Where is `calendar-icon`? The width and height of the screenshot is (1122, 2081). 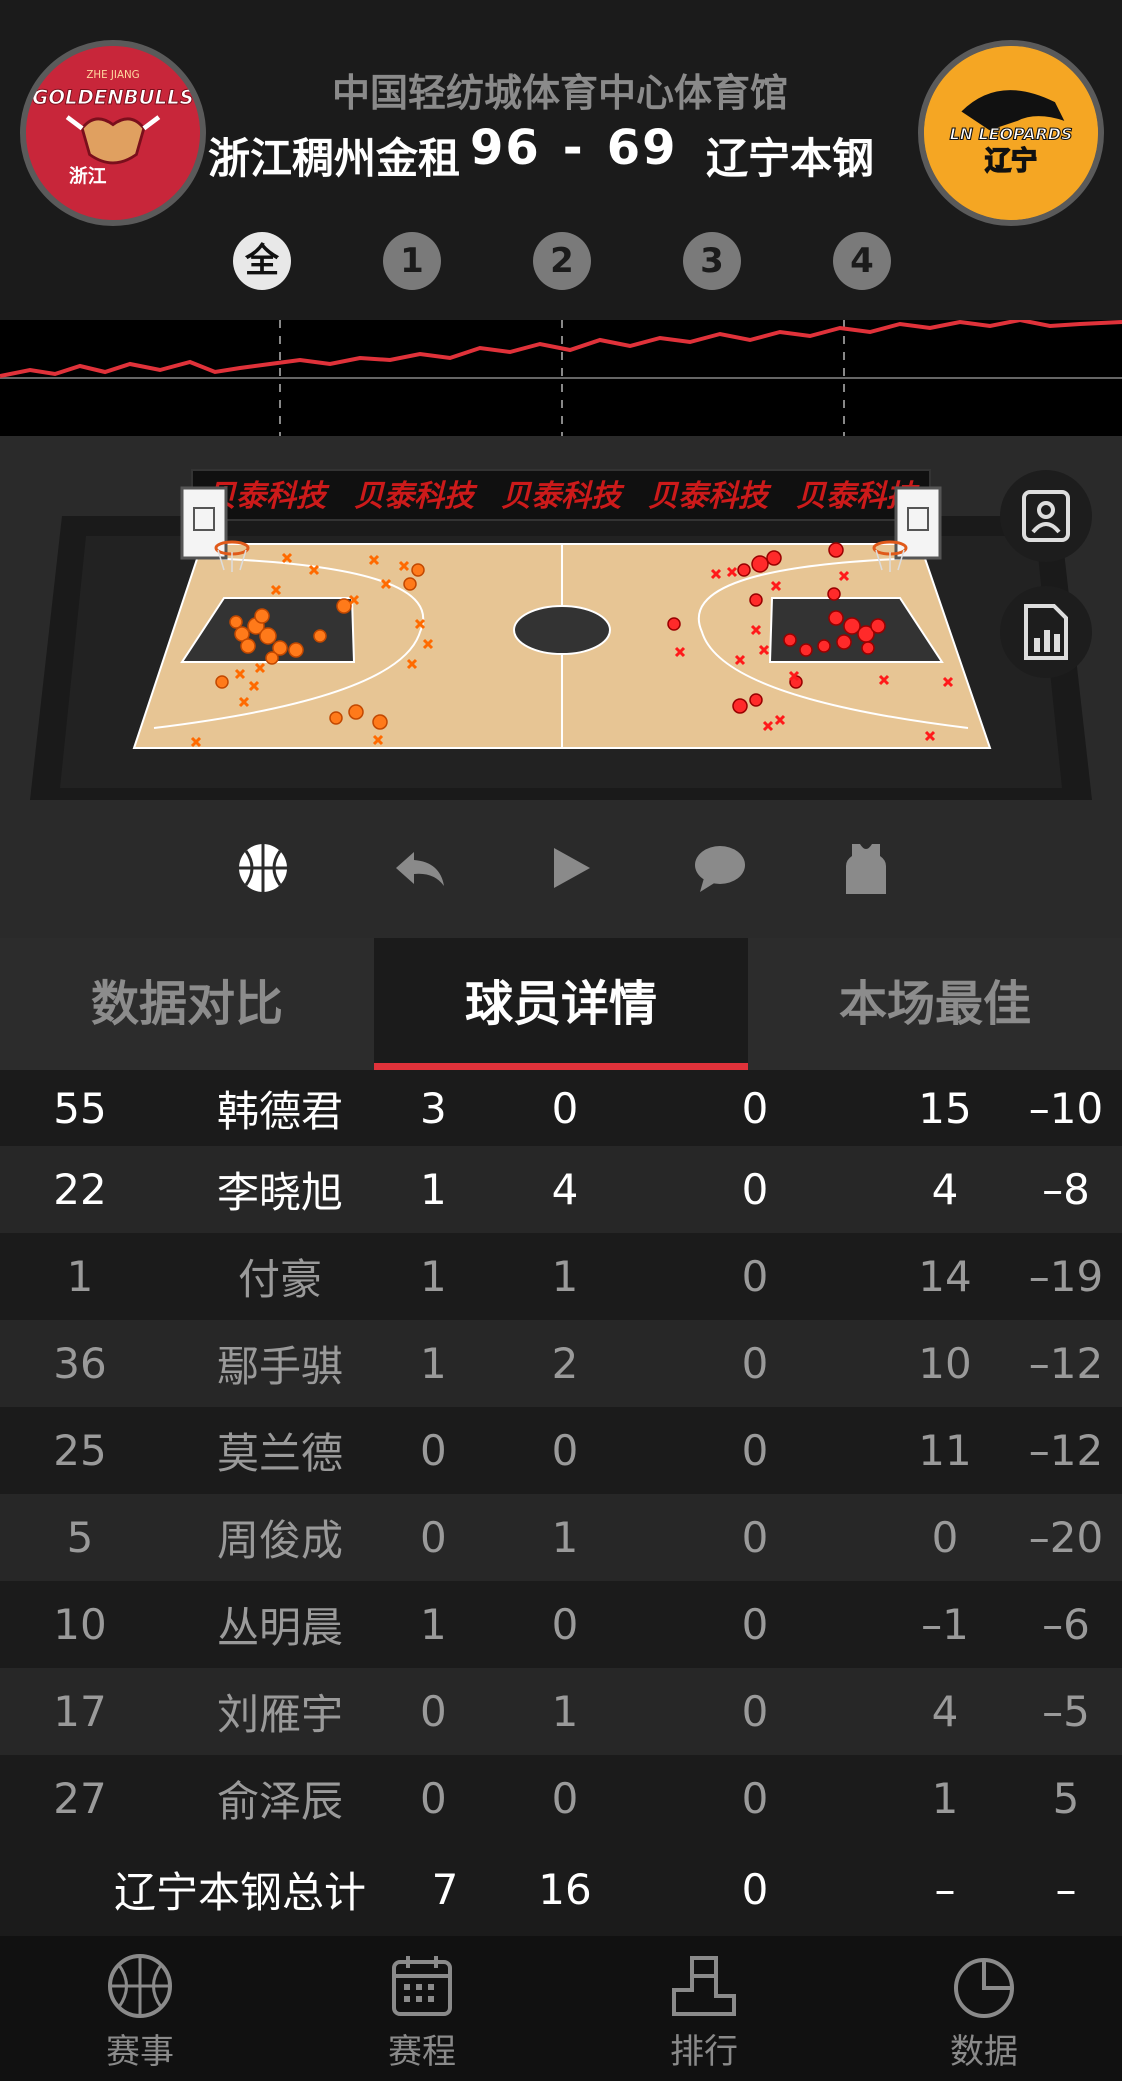 calendar-icon is located at coordinates (422, 1986).